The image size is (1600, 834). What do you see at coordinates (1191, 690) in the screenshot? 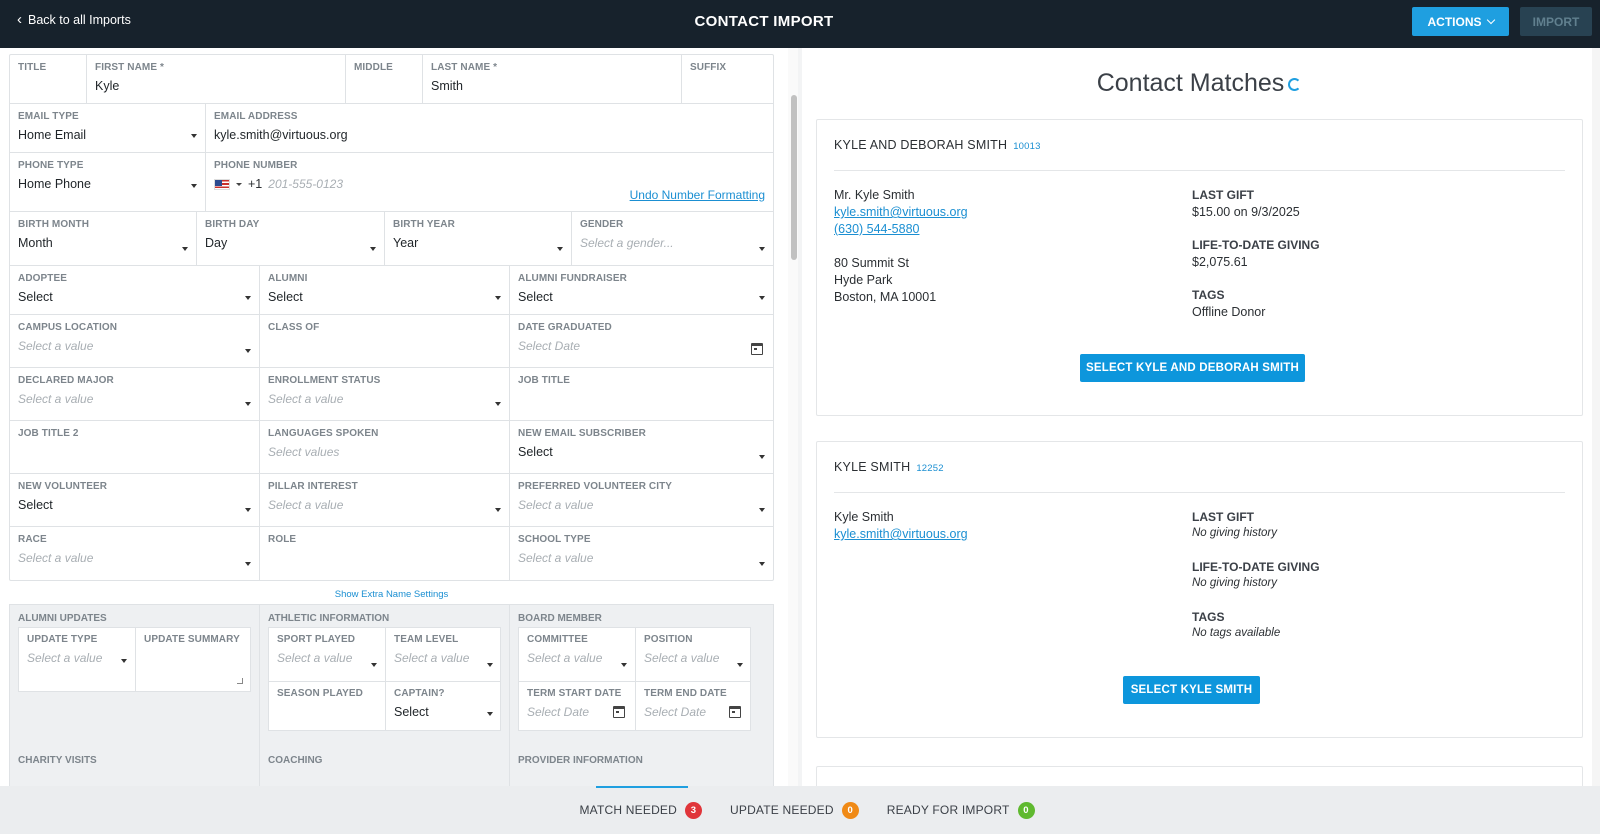
I see `select-kyle-smith-button: SELECT KYLE SMITH` at bounding box center [1191, 690].